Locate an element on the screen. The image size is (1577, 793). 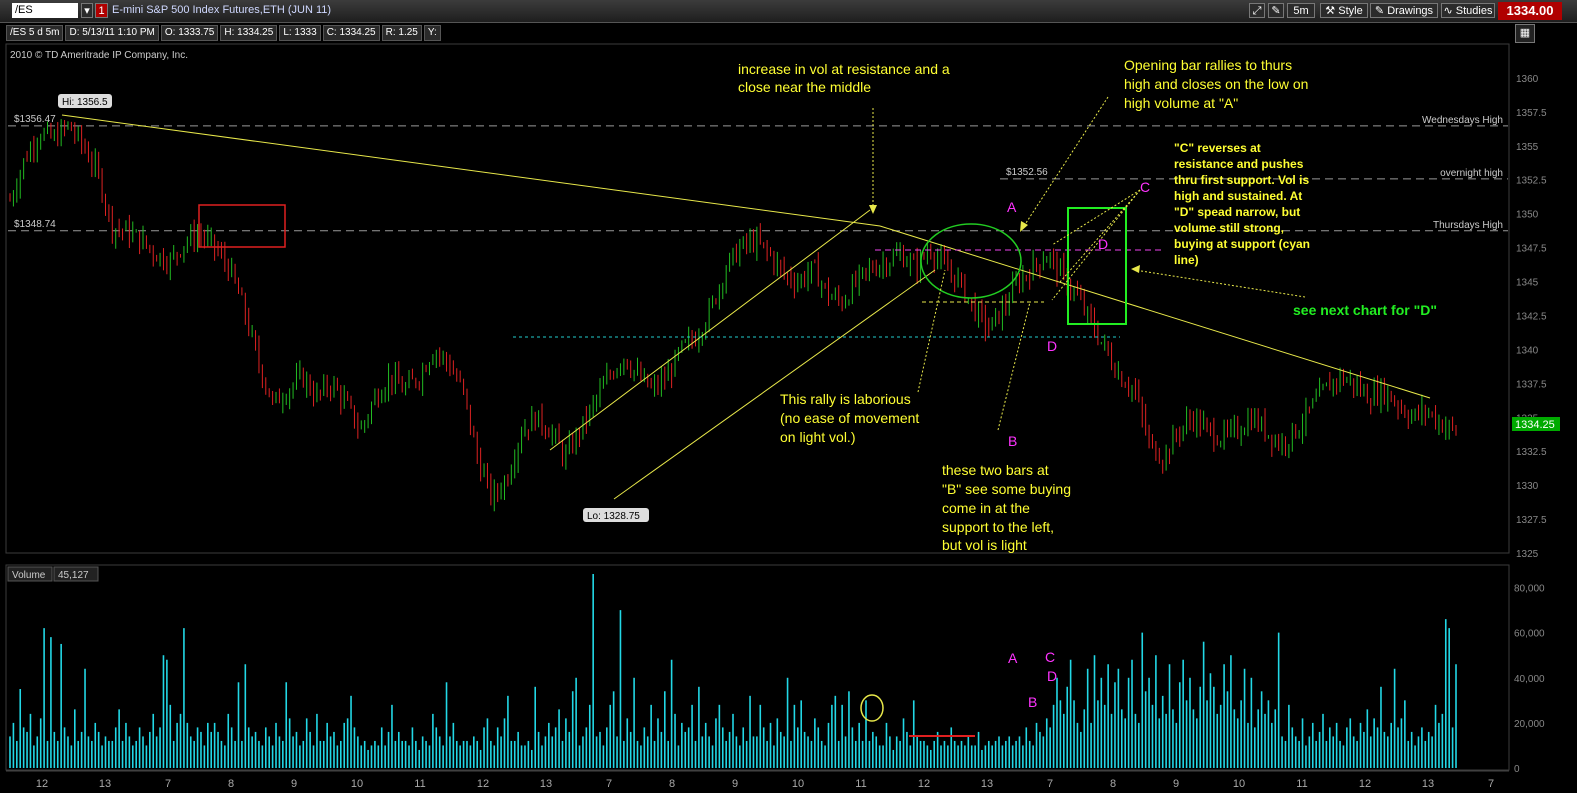
marker-c: C is located at coordinates (1145, 187).